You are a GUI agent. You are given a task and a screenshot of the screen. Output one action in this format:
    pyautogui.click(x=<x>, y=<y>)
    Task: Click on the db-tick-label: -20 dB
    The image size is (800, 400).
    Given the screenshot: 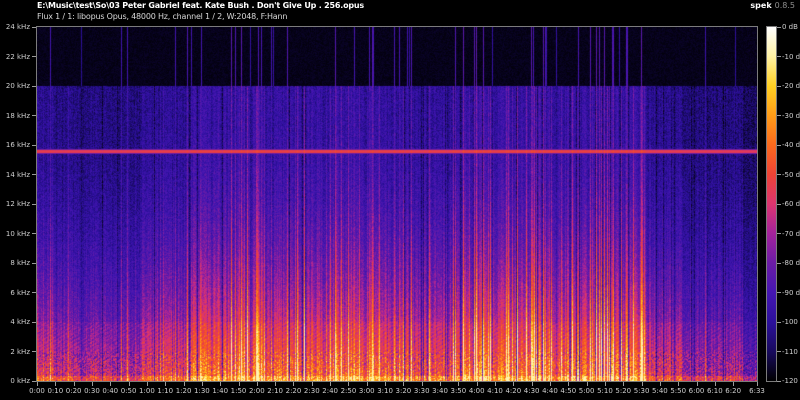 What is the action you would take?
    pyautogui.click(x=791, y=86)
    